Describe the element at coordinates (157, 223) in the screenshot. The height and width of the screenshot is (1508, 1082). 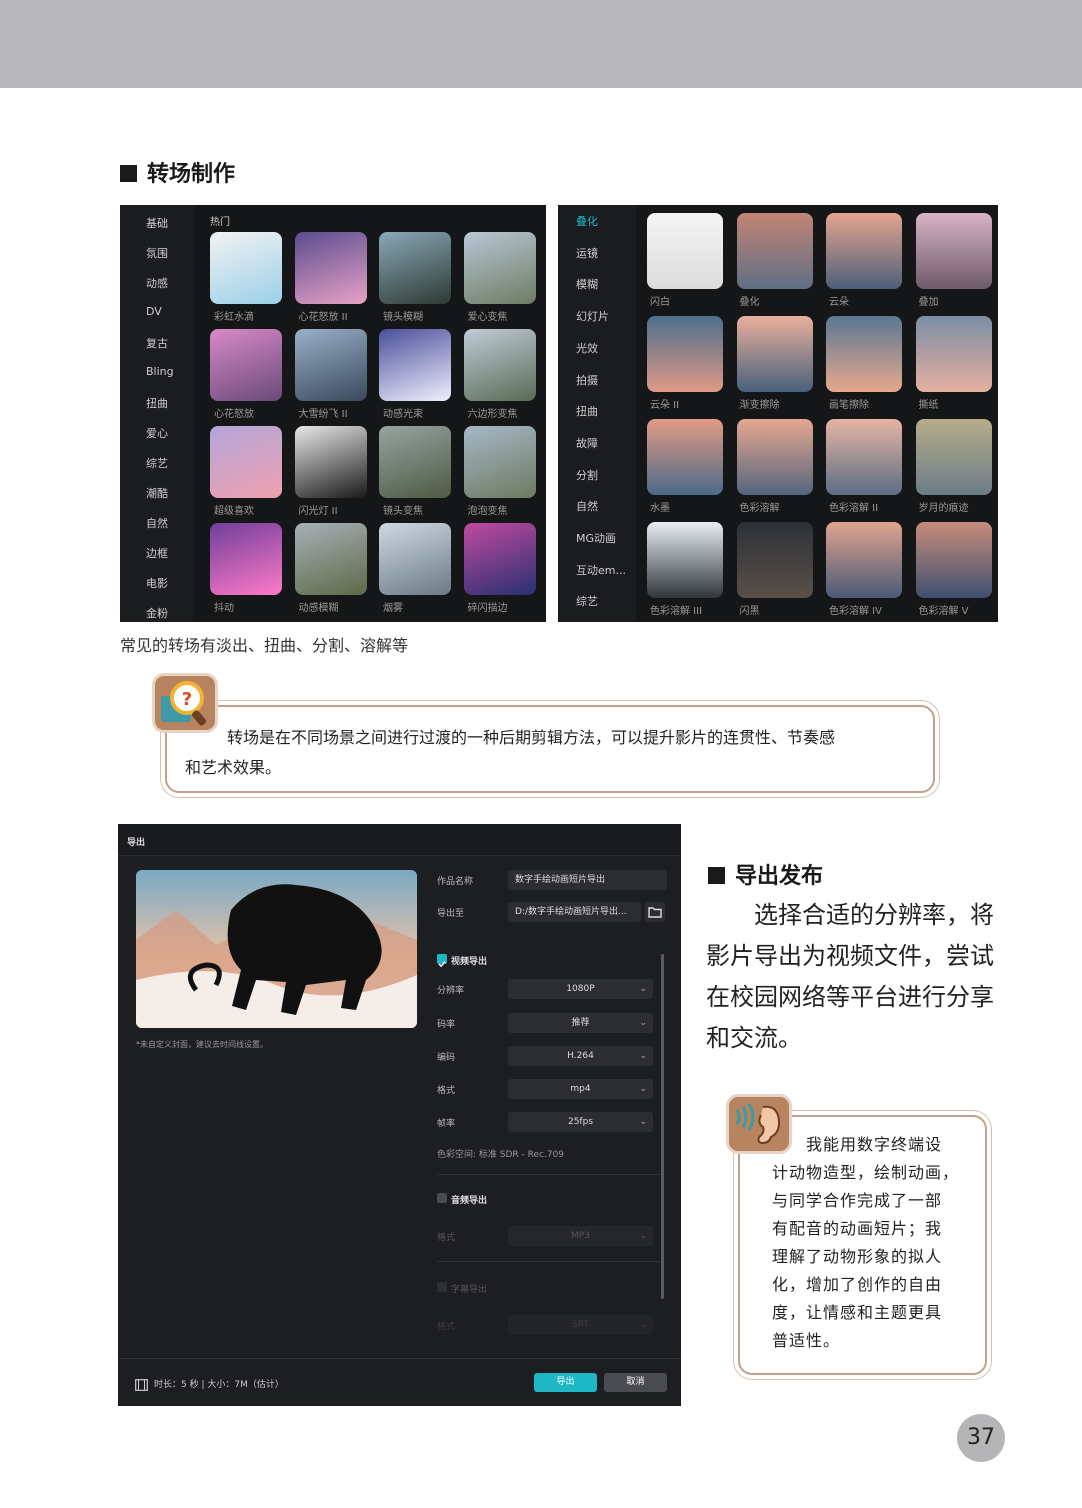
I see `category-item: 基础` at that location.